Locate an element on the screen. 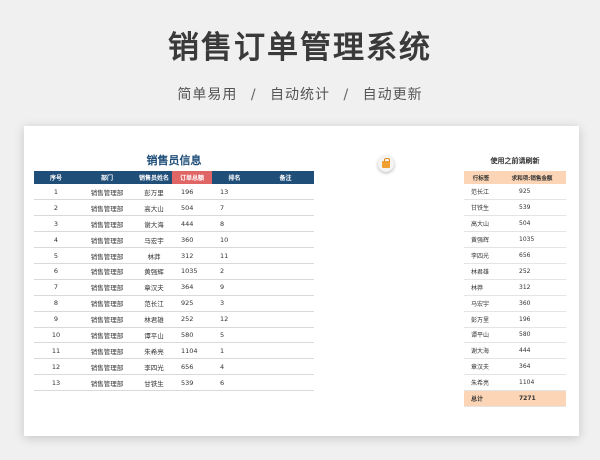 The width and height of the screenshot is (600, 460). column-header: 备注 is located at coordinates (285, 177).